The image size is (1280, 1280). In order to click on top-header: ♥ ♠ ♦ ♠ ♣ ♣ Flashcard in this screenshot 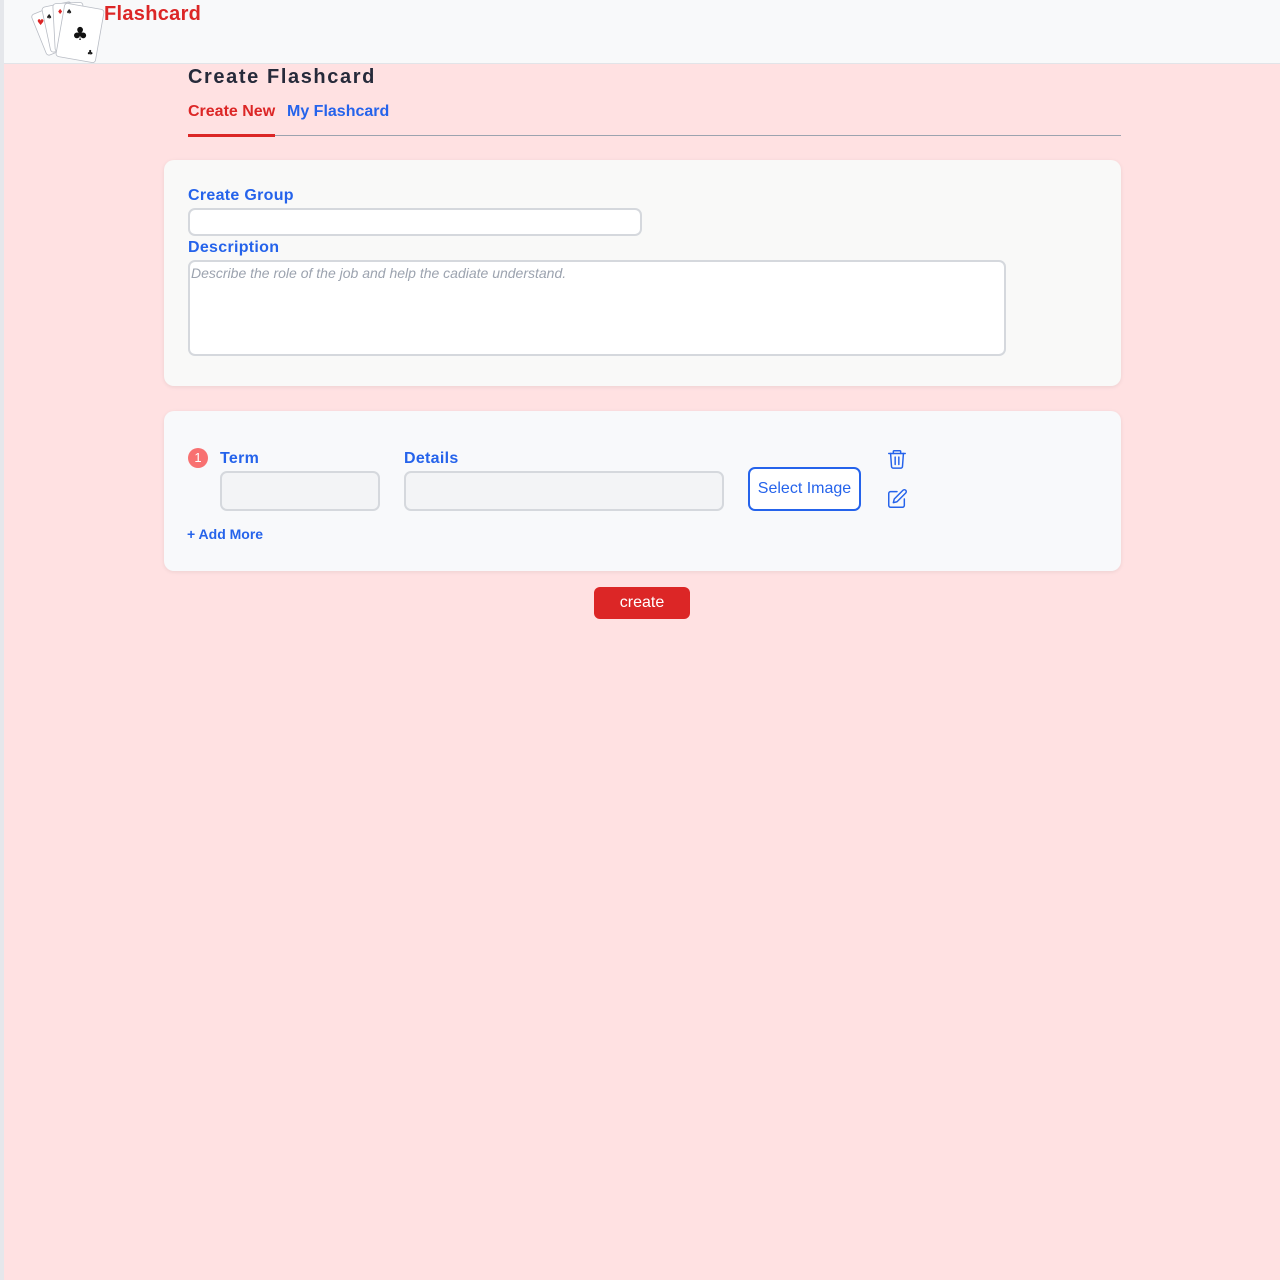, I will do `click(642, 32)`.